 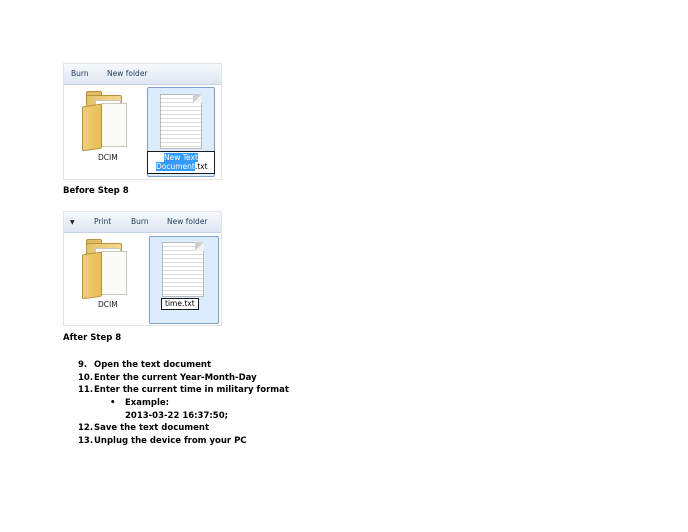 I want to click on step-text: Enter the current Year-Month-Day, so click(x=175, y=377).